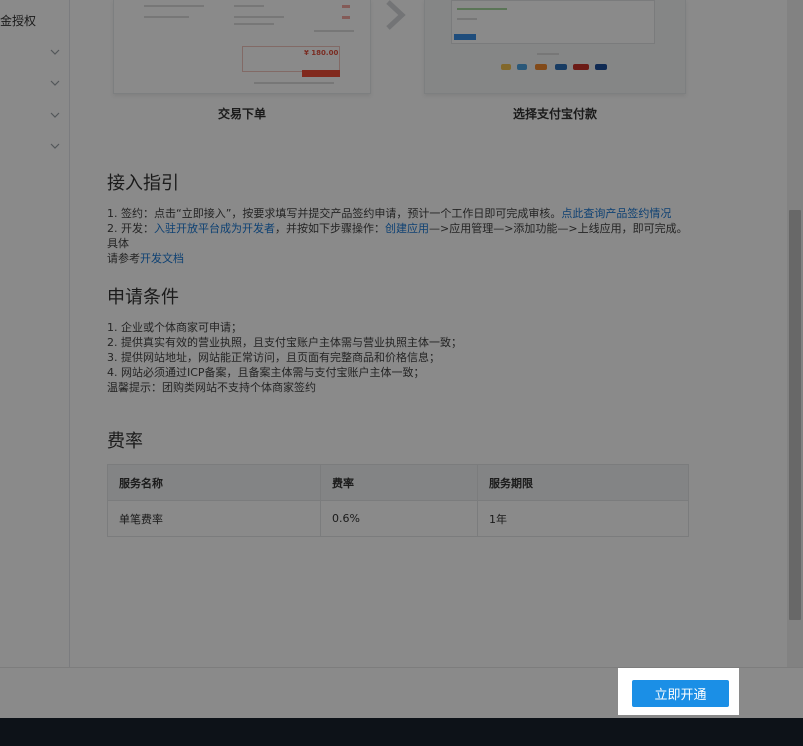  What do you see at coordinates (162, 258) in the screenshot?
I see `dev-docs-link: 开发文档` at bounding box center [162, 258].